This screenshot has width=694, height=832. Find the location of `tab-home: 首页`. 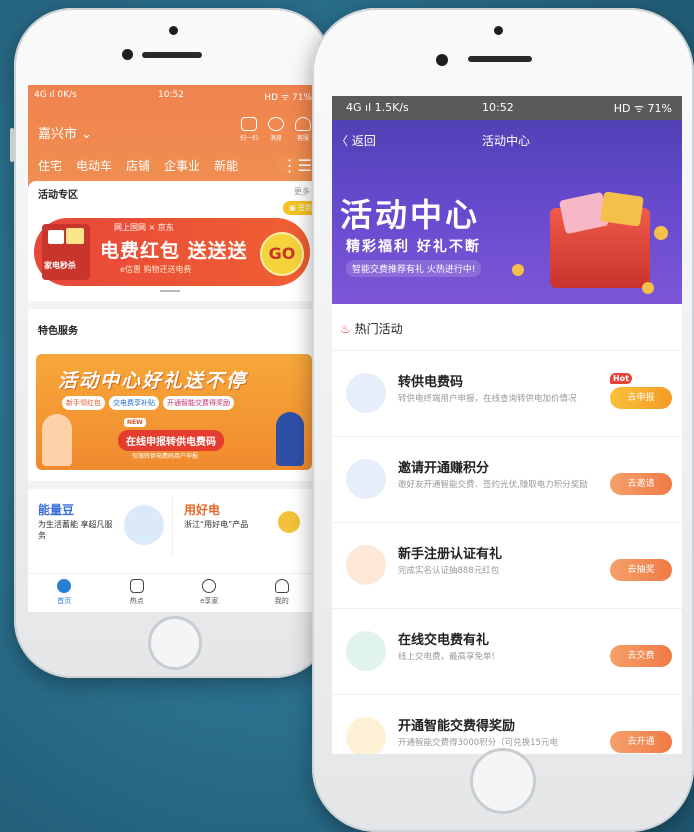

tab-home: 首页 is located at coordinates (64, 593).